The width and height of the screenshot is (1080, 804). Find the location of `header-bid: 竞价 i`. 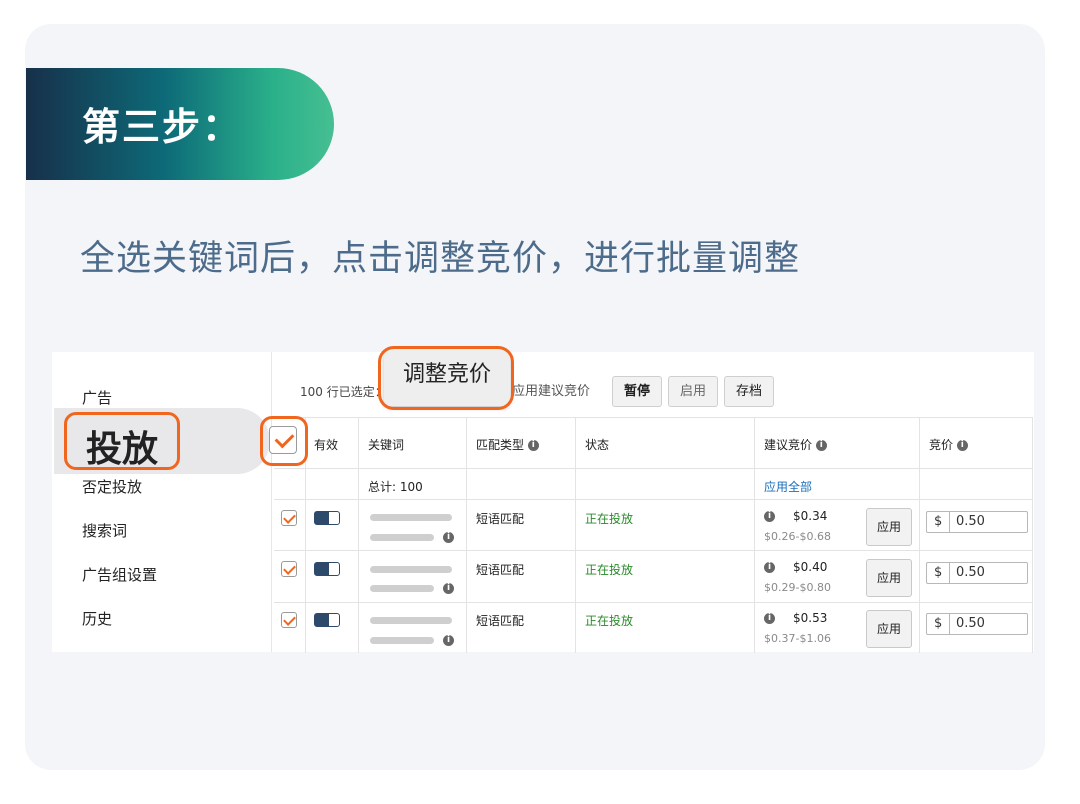

header-bid: 竞价 i is located at coordinates (948, 444).